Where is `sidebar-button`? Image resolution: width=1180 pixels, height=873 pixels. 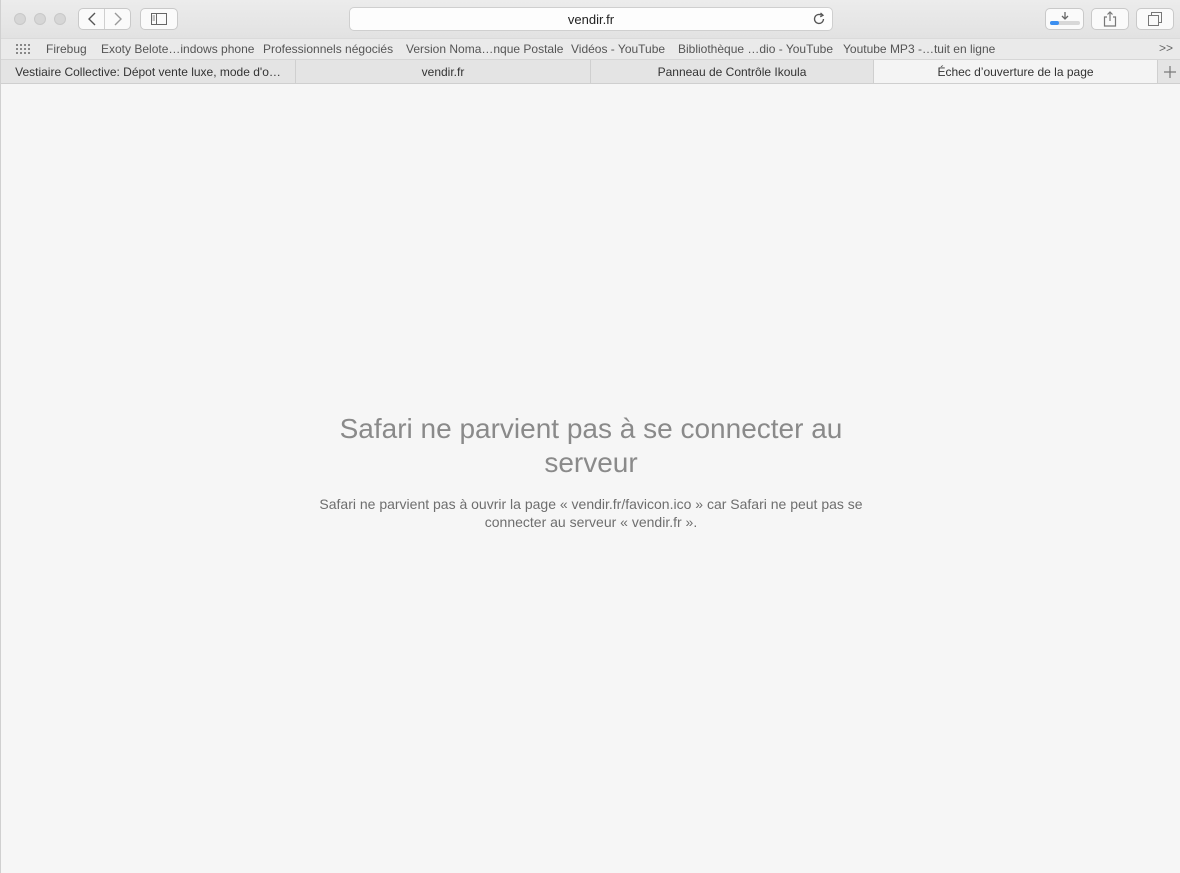 sidebar-button is located at coordinates (159, 19).